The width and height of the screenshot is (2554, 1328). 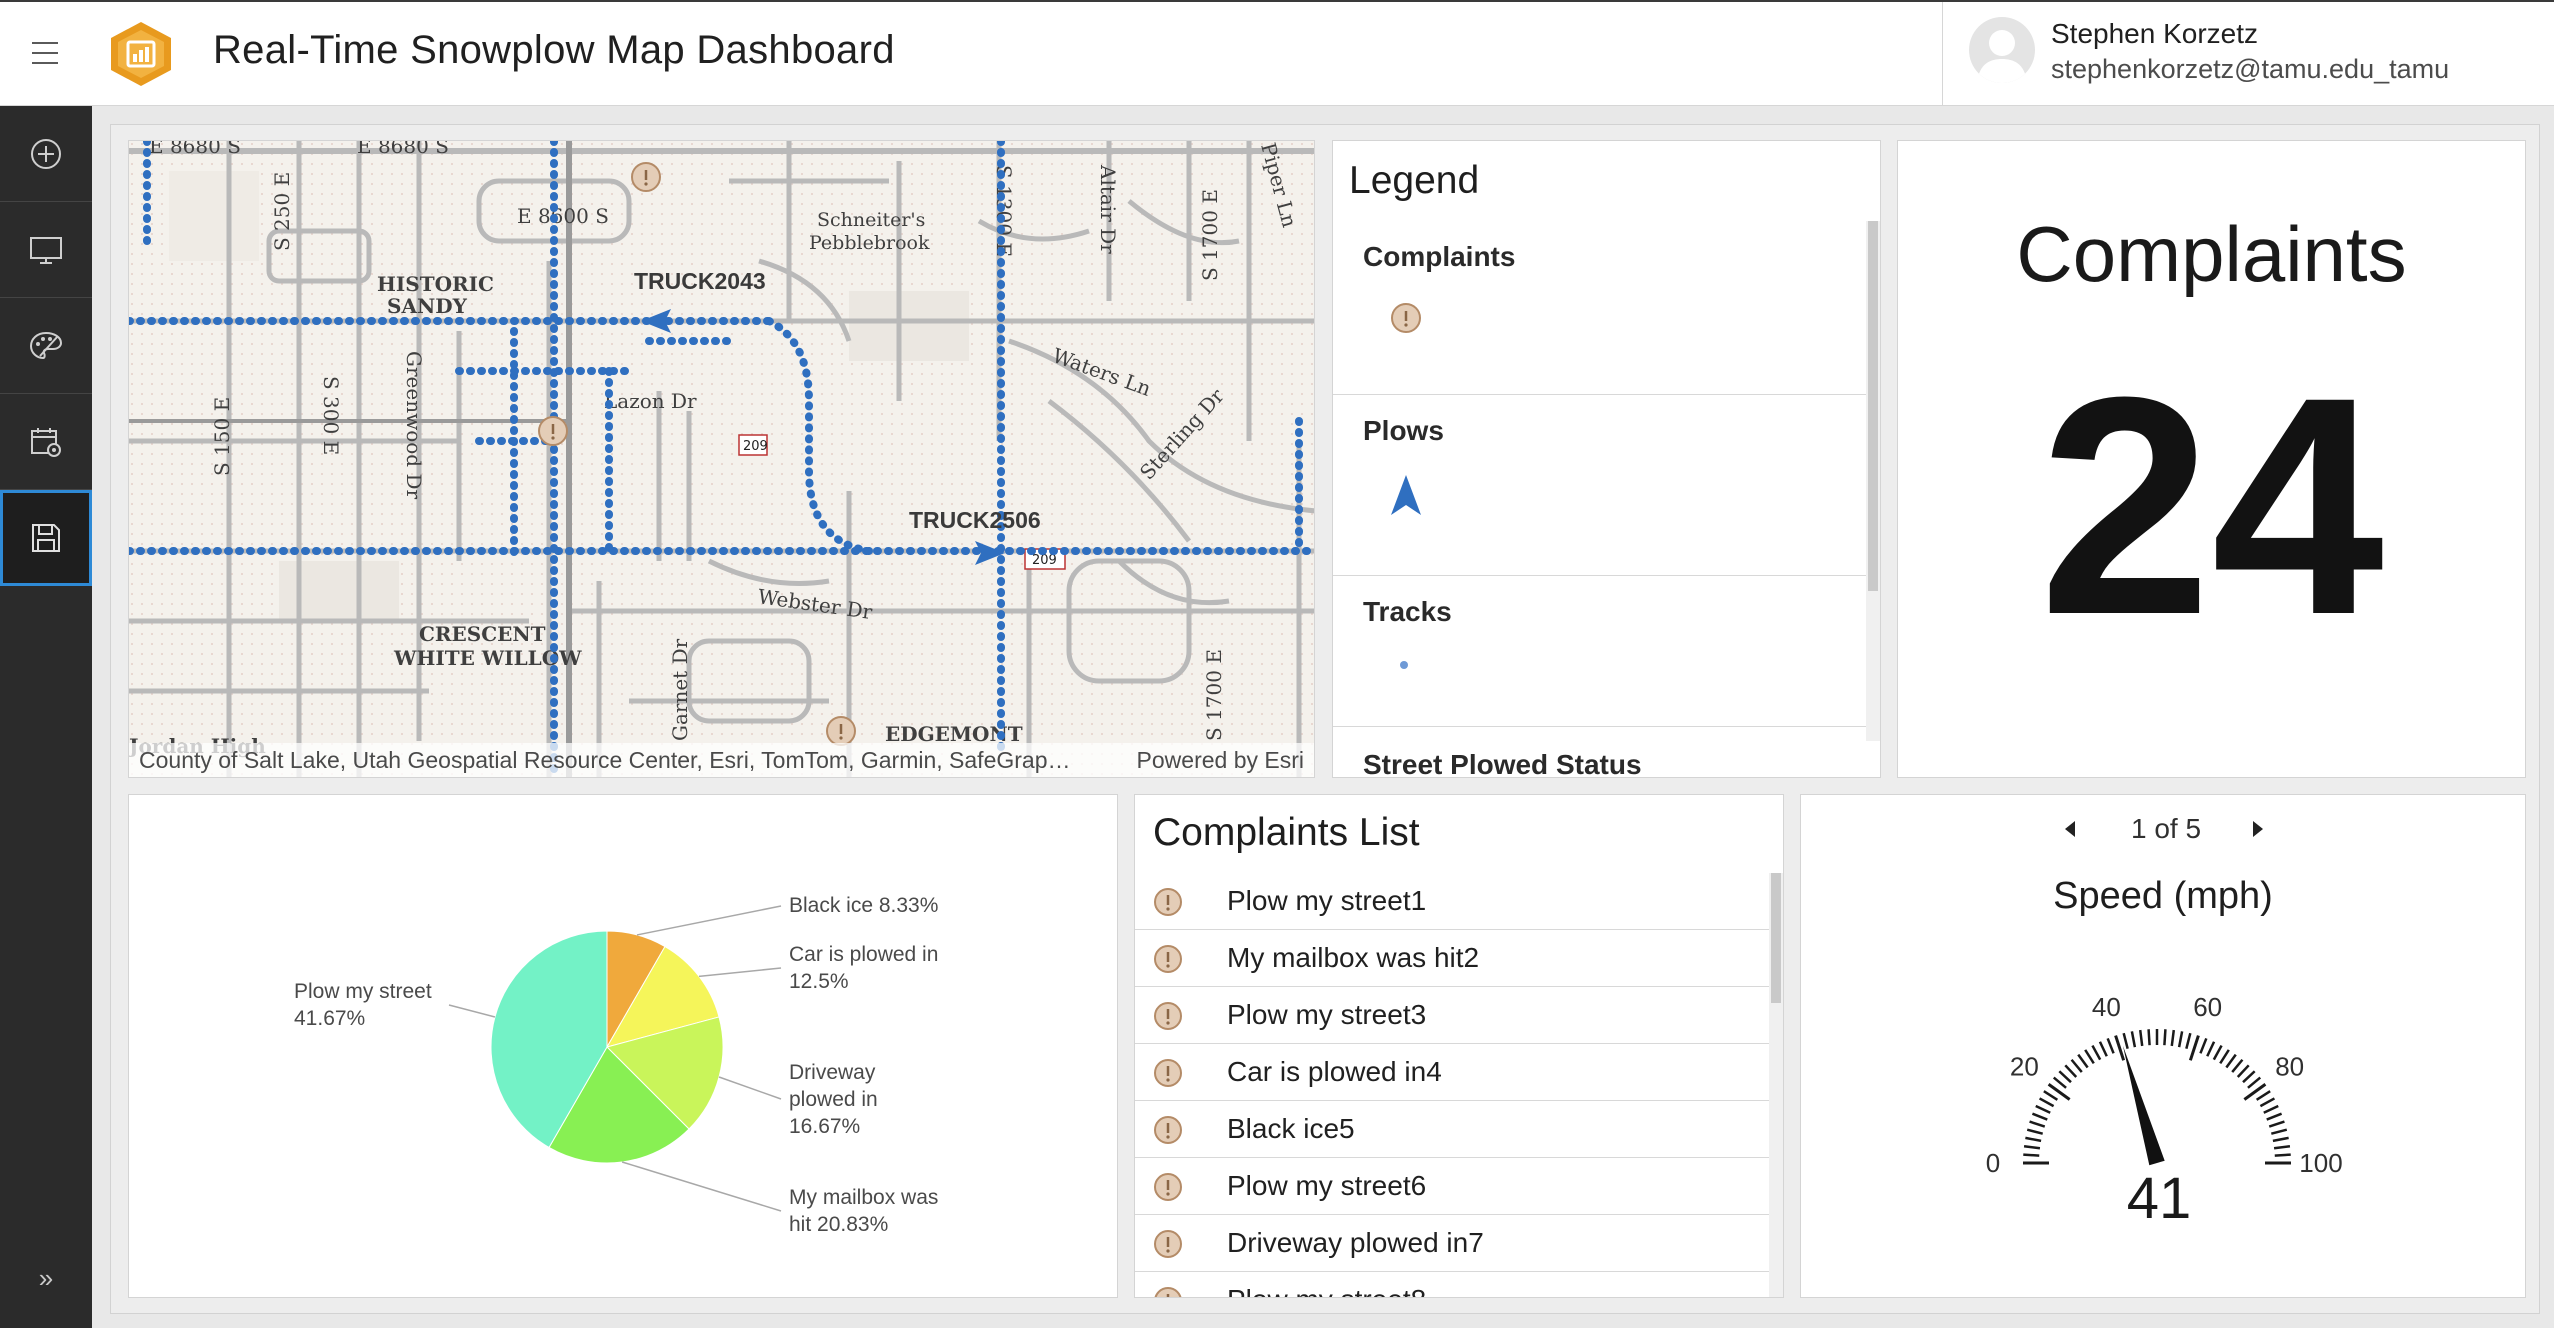 What do you see at coordinates (1776, 1085) in the screenshot?
I see `list-scrollbar` at bounding box center [1776, 1085].